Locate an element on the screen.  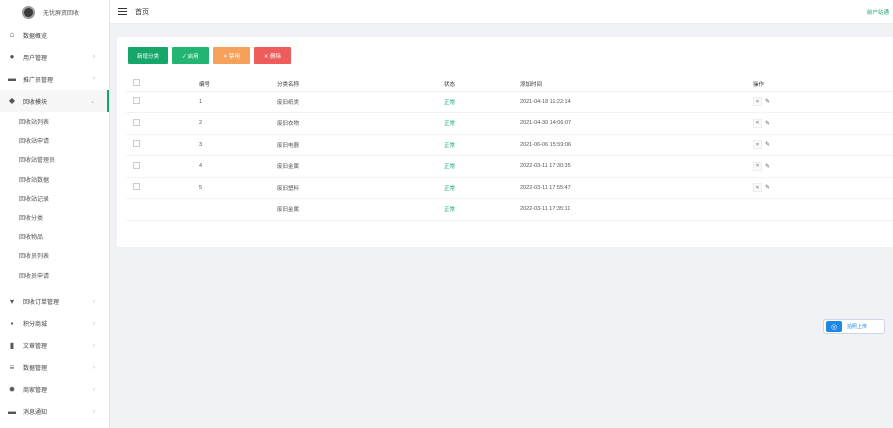
breadcrumb: 首页 is located at coordinates (142, 12).